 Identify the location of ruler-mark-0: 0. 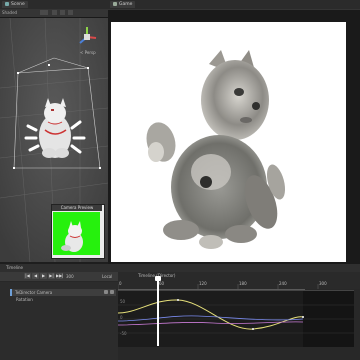
(120, 283).